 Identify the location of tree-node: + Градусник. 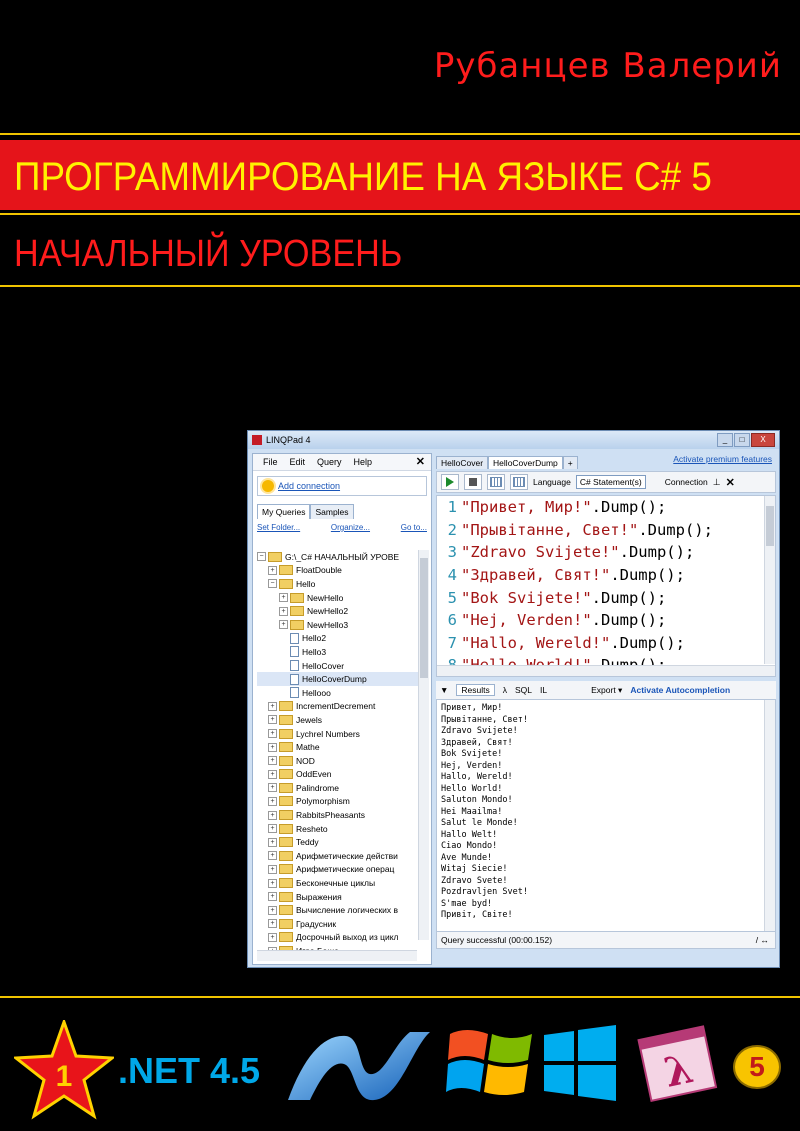
(338, 924).